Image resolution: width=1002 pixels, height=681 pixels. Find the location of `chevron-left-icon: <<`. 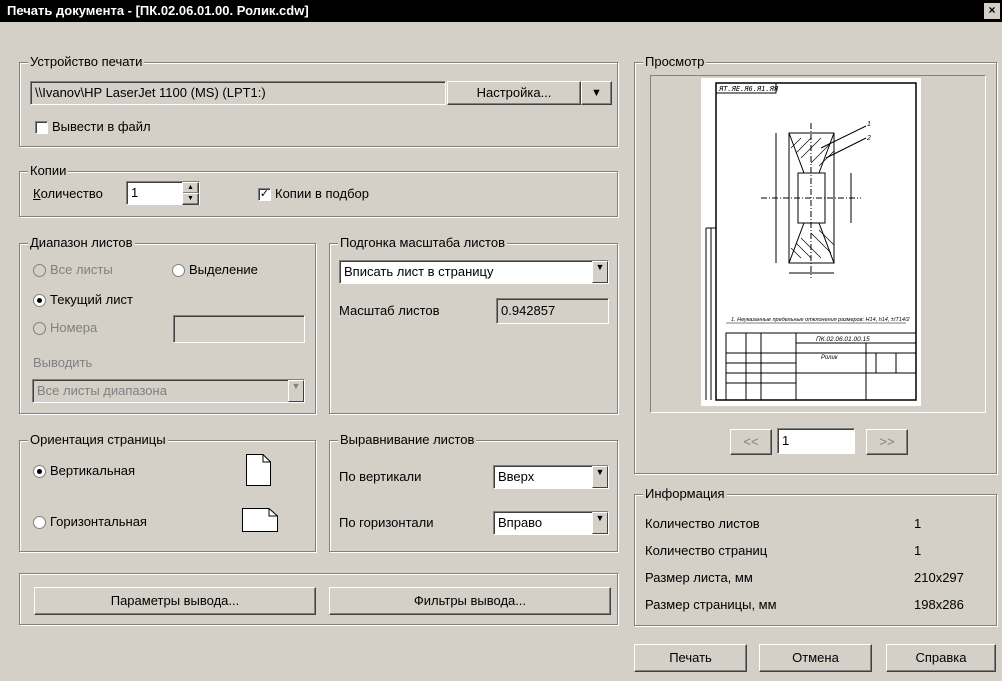

chevron-left-icon: << is located at coordinates (751, 441).